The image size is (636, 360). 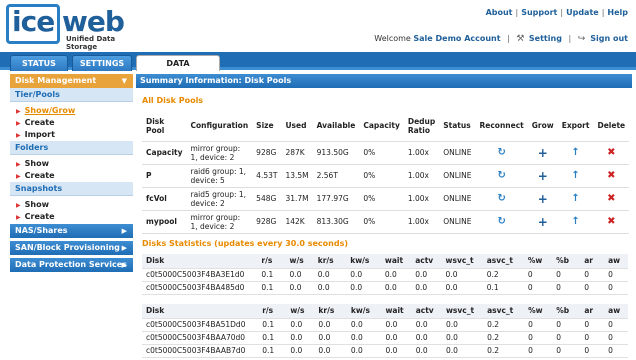 I want to click on sidebar-section-data-protection: Data Protection Services ▶, so click(x=71, y=265).